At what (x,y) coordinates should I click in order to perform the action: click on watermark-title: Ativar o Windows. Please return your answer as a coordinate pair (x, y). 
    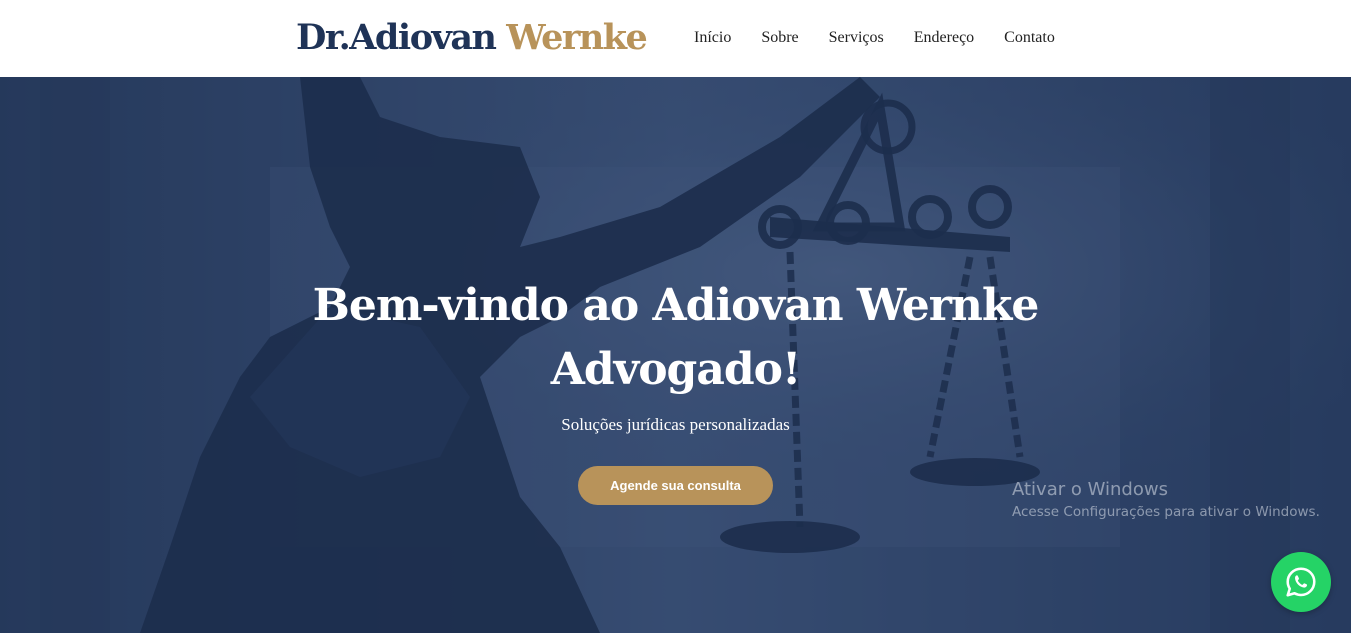
    Looking at the image, I should click on (1090, 489).